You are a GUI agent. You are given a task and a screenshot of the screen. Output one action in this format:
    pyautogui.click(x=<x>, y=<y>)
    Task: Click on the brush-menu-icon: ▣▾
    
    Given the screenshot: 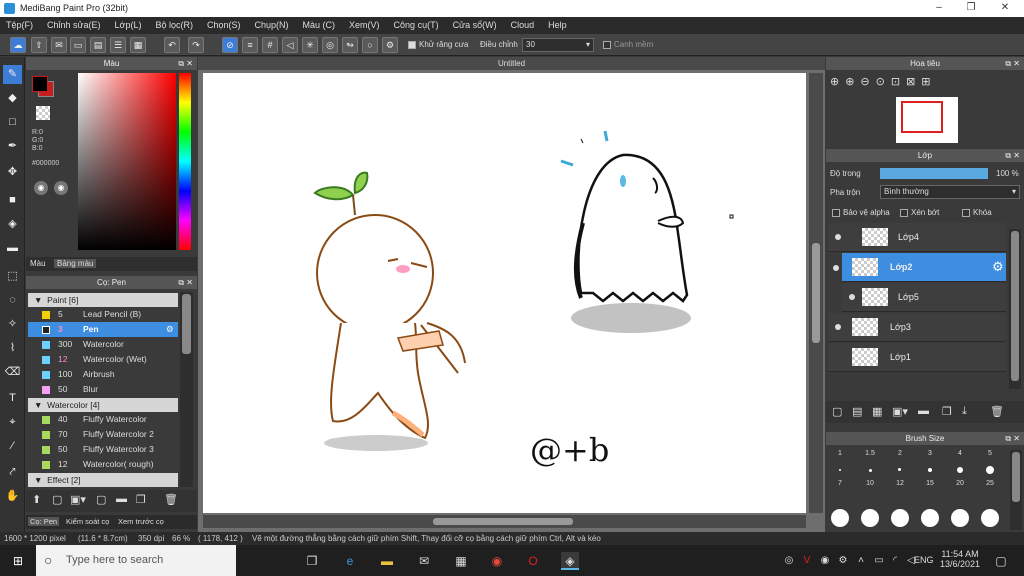 What is the action you would take?
    pyautogui.click(x=78, y=499)
    